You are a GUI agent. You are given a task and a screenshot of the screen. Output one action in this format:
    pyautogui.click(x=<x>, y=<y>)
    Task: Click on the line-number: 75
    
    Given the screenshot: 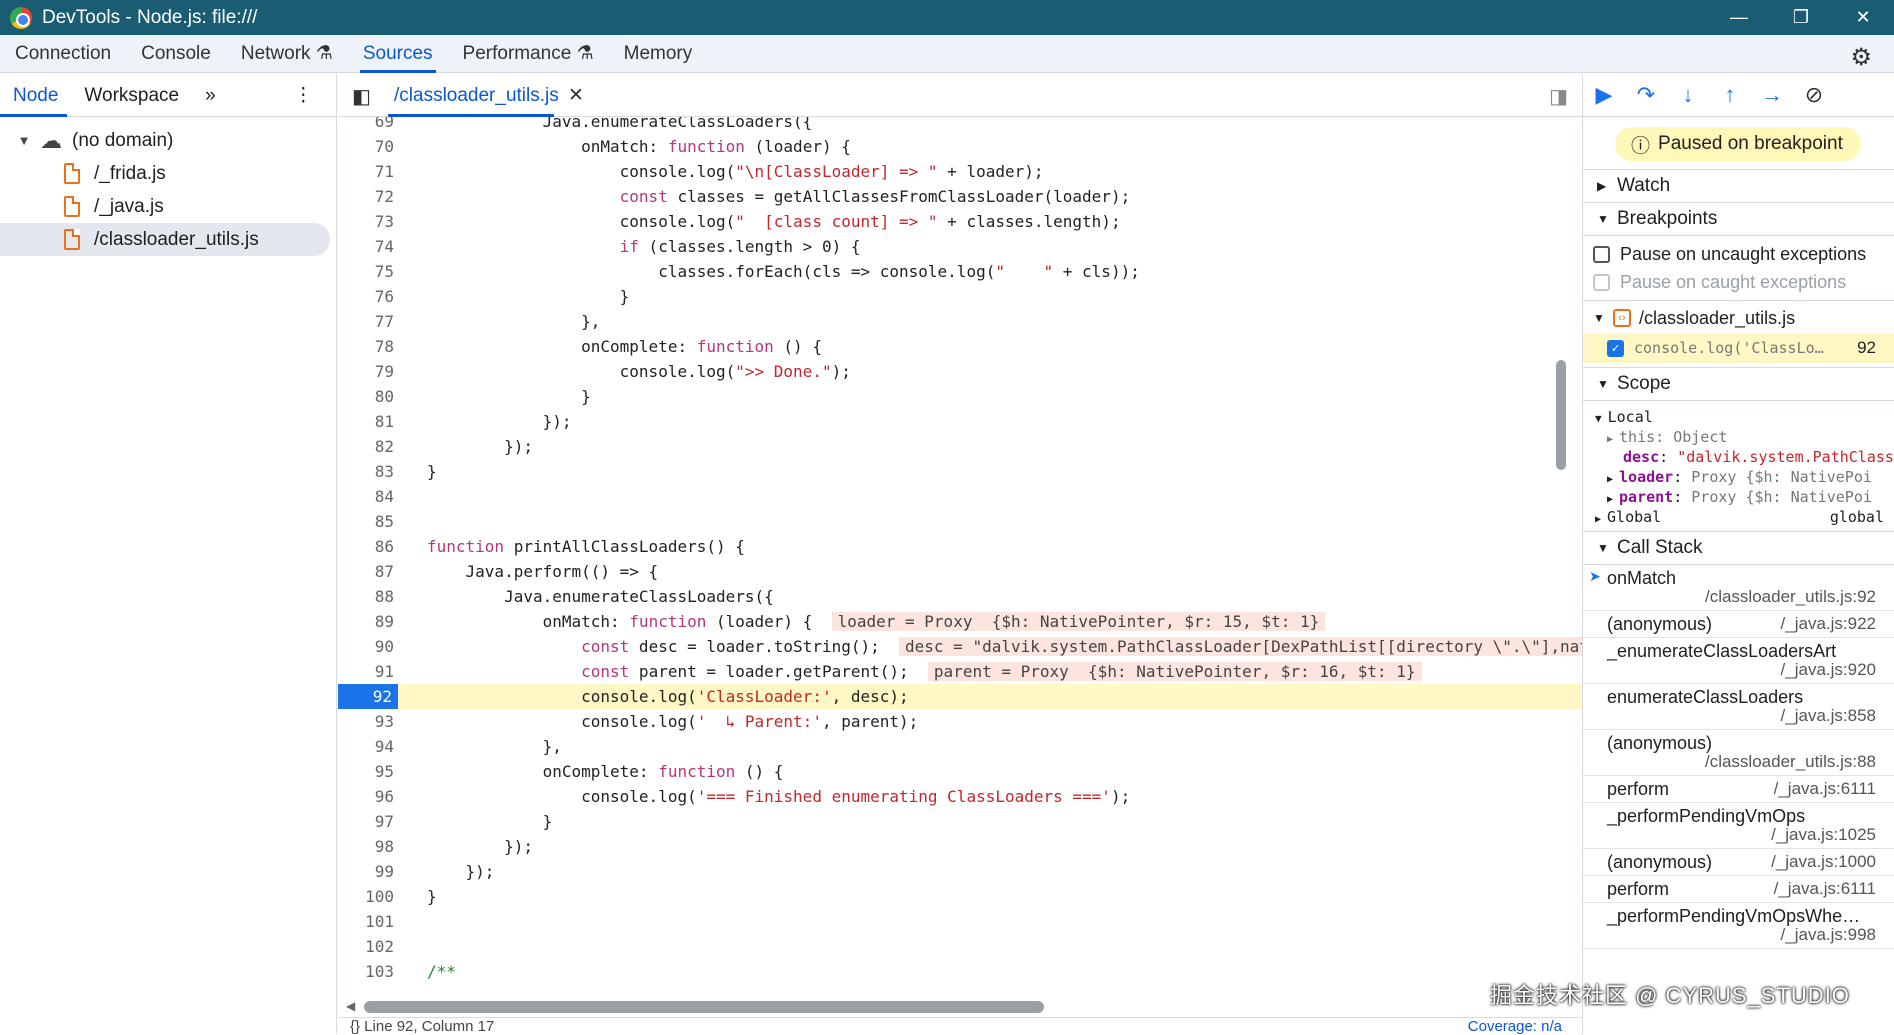 What is the action you would take?
    pyautogui.click(x=366, y=271)
    